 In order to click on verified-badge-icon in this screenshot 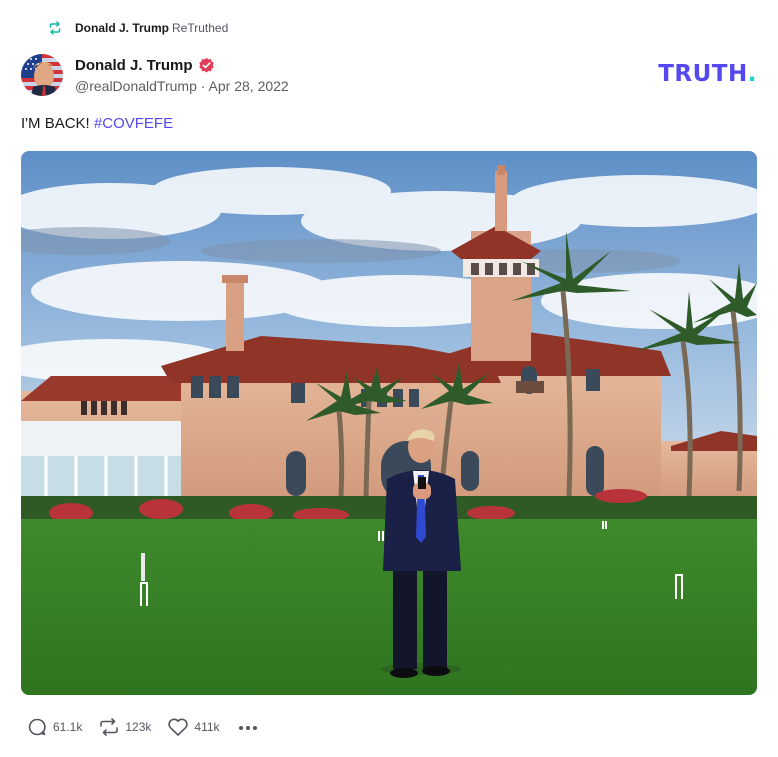, I will do `click(206, 65)`.